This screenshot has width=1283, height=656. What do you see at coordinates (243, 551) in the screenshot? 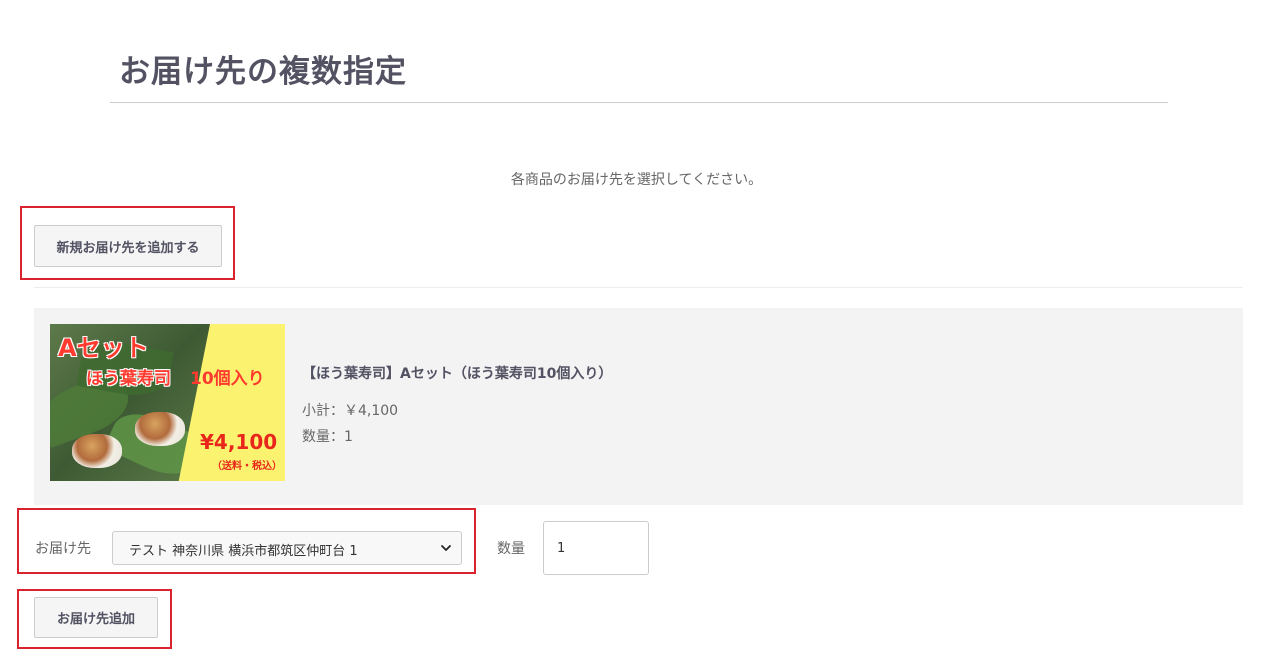
I see `destination-selected-value: テスト 神奈川県 横浜市都筑区仲町台 1` at bounding box center [243, 551].